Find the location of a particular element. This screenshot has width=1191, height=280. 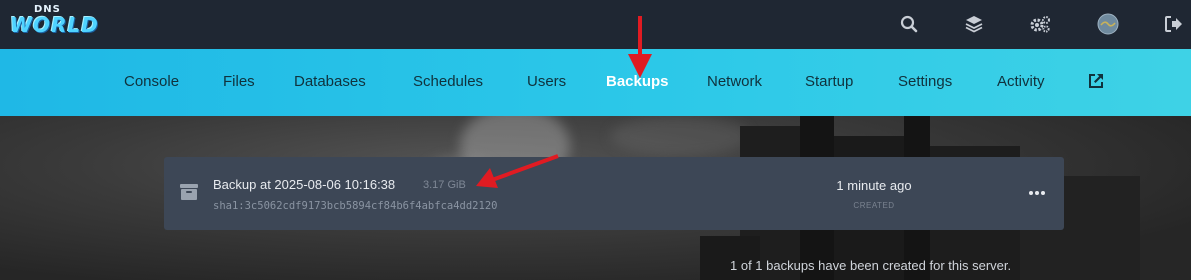

annotation-arrow-down is located at coordinates (640, 47).